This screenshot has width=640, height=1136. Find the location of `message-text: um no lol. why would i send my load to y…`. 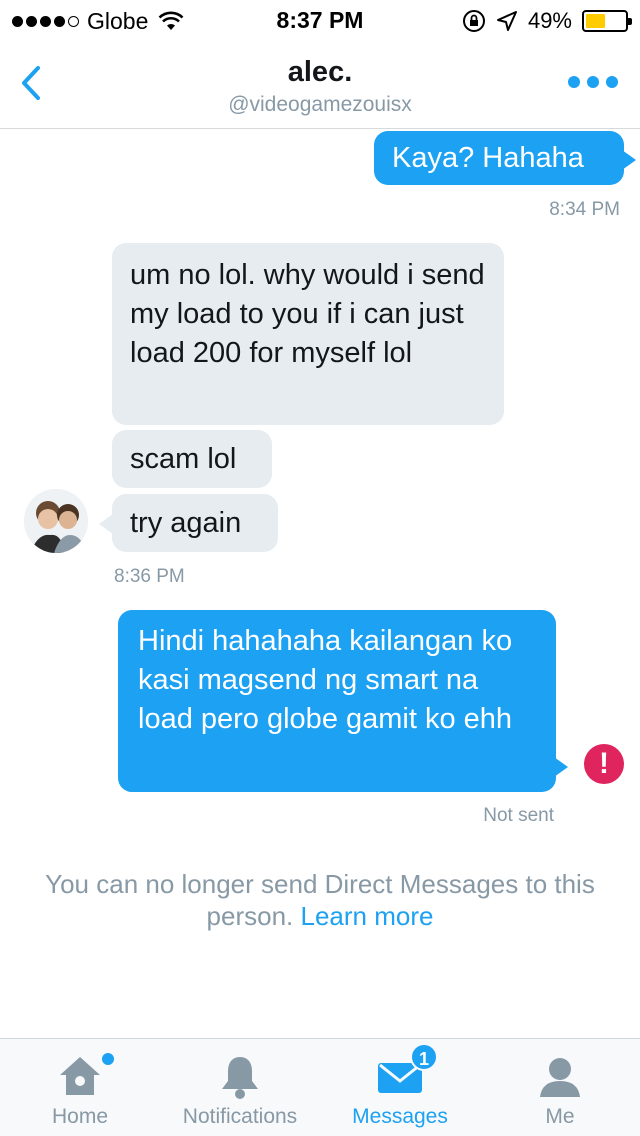

message-text: um no lol. why would i send my load to y… is located at coordinates (307, 314).